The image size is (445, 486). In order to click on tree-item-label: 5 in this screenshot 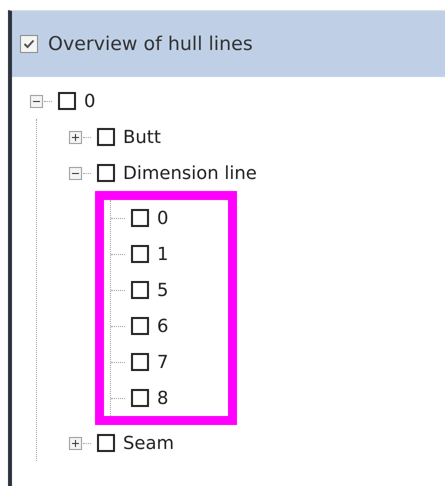, I will do `click(162, 290)`.